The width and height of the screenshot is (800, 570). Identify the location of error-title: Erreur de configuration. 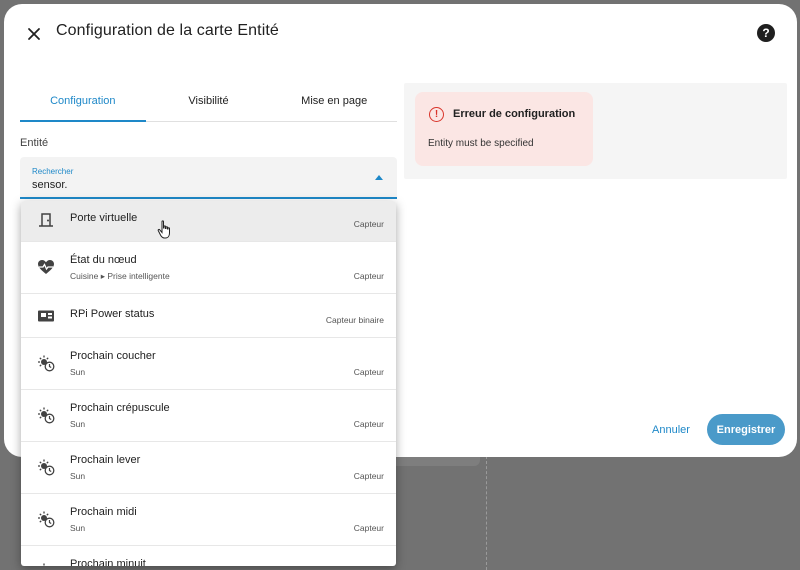
(514, 114).